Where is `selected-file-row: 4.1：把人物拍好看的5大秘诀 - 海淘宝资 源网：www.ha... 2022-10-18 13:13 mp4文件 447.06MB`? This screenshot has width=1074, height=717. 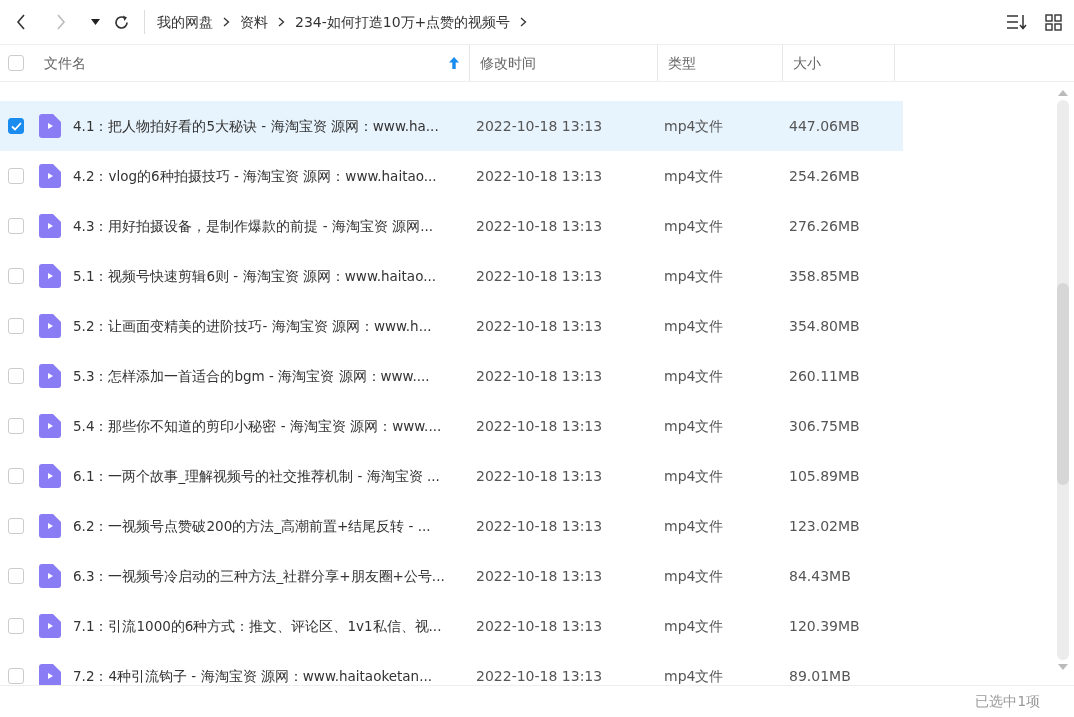 selected-file-row: 4.1：把人物拍好看的5大秘诀 - 海淘宝资 源网：www.ha... 2022-10-18 13:13 mp4文件 447.06MB is located at coordinates (451, 126).